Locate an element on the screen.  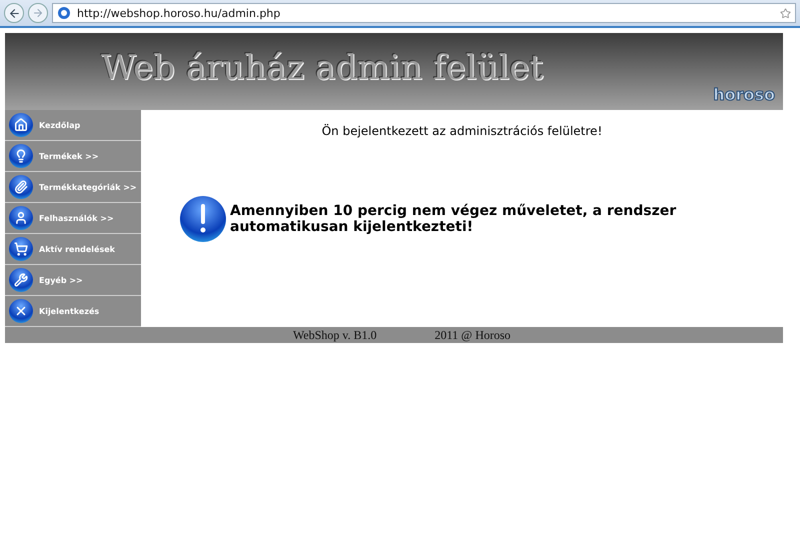
menu-item: Kezdőlap is located at coordinates (73, 125).